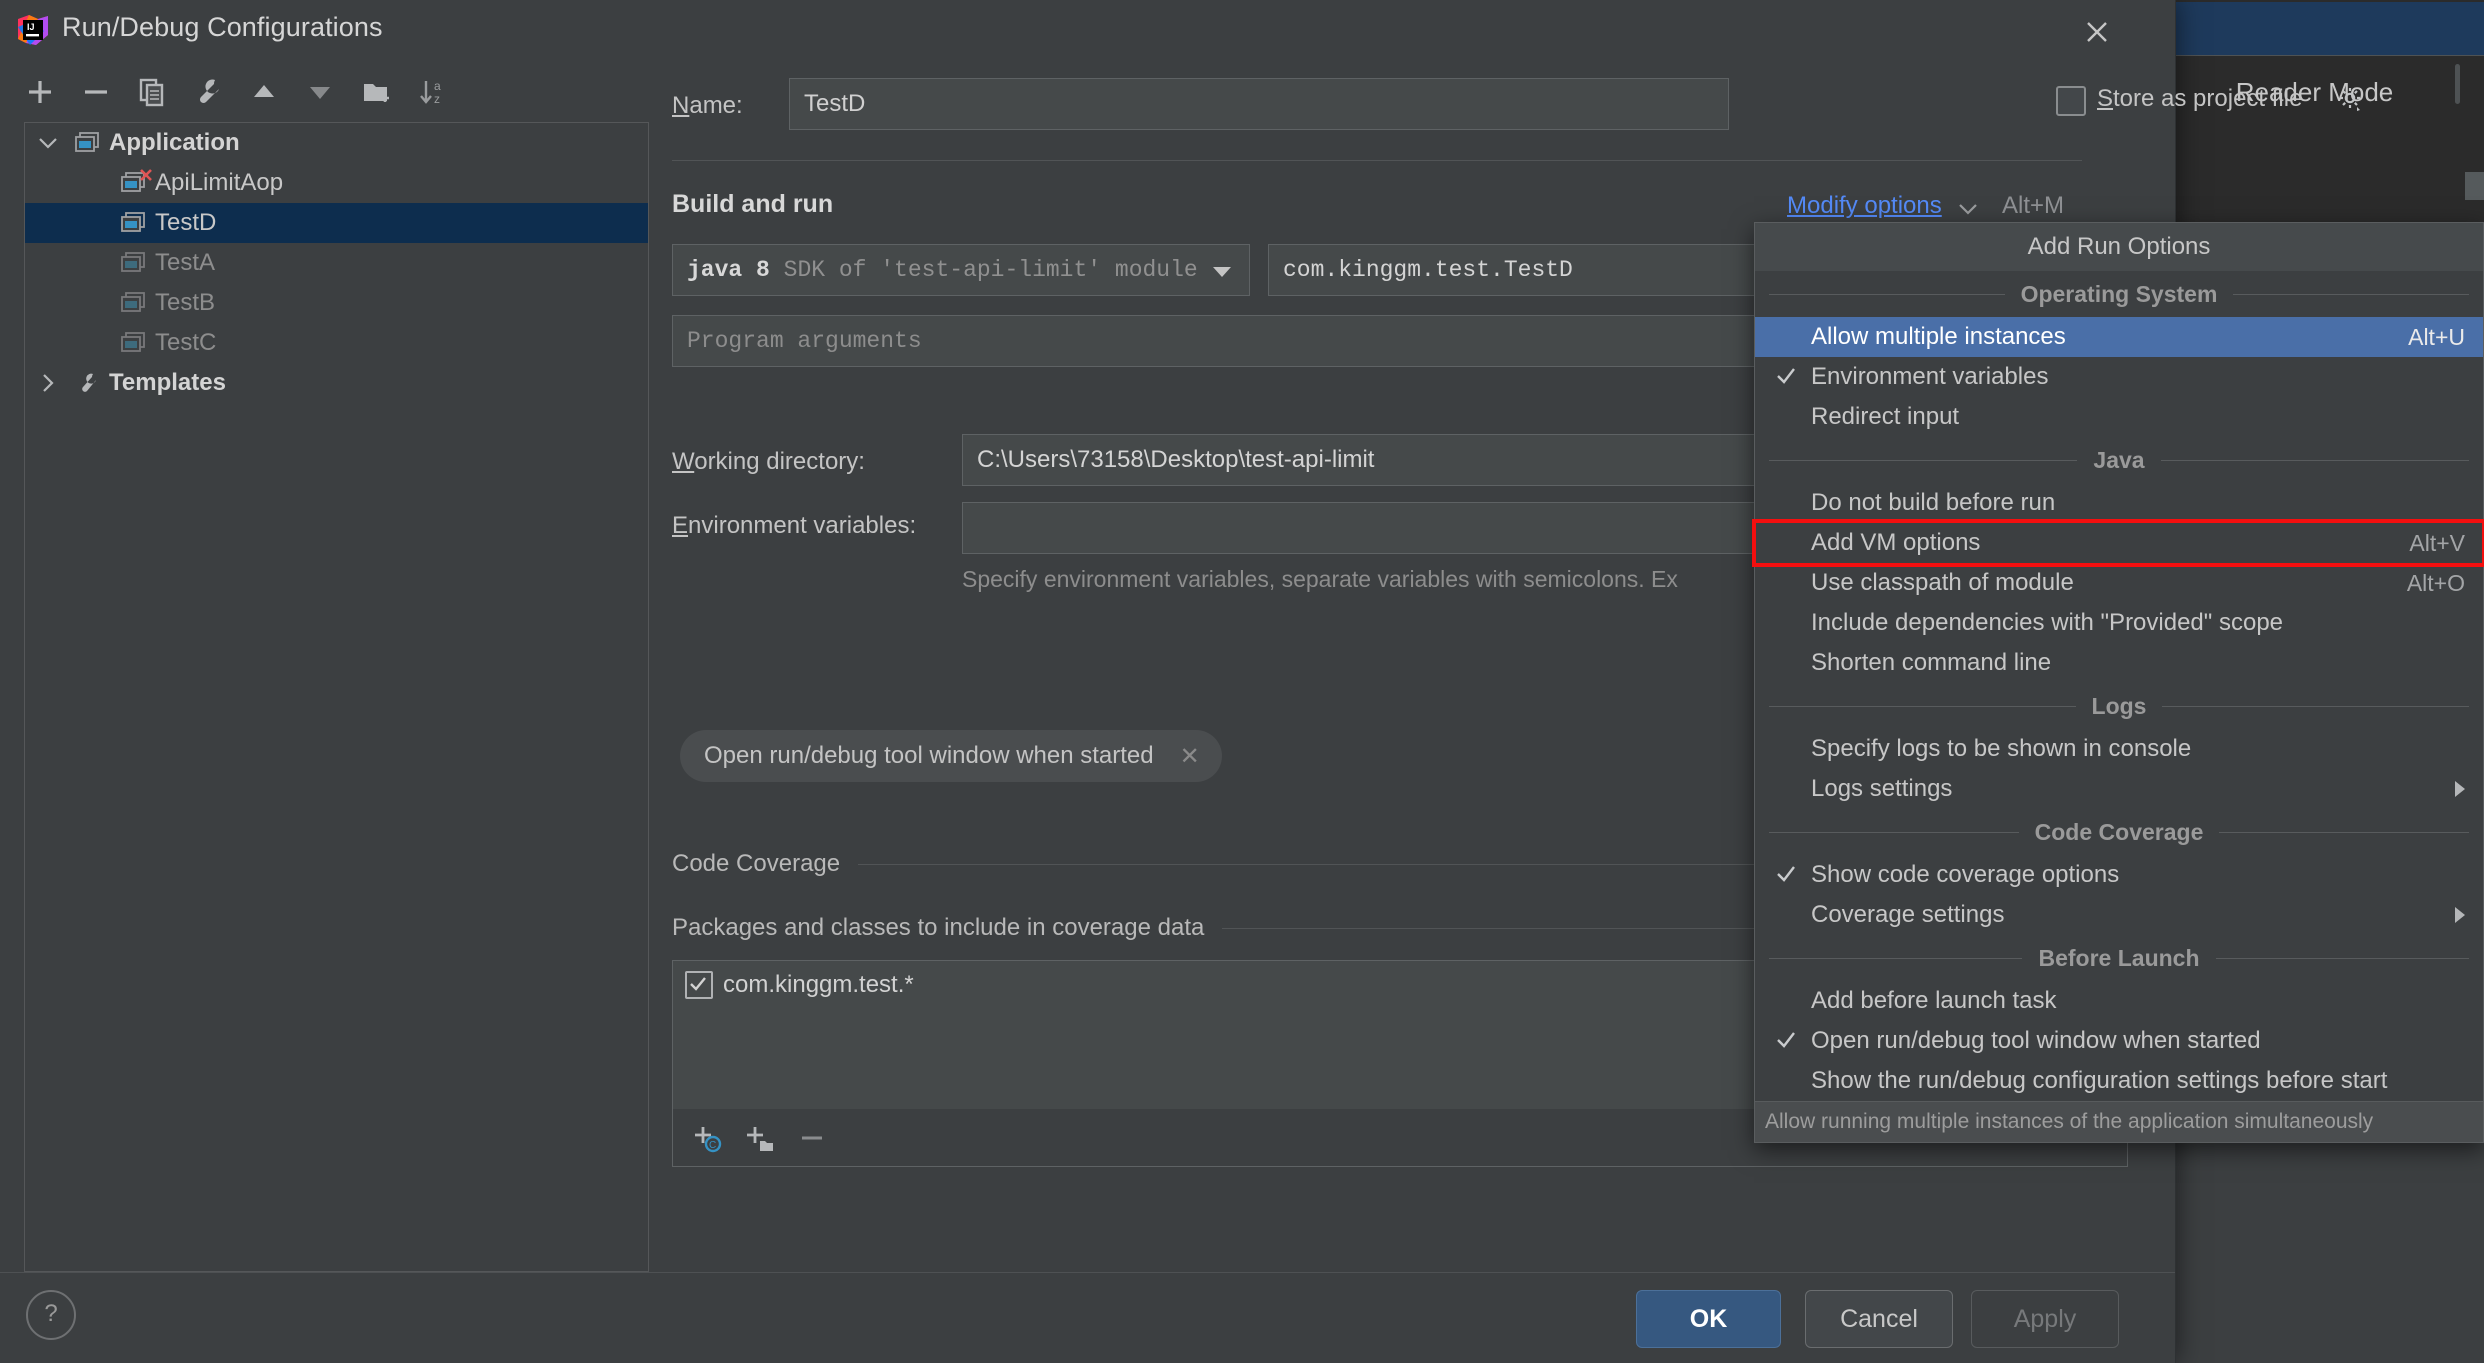  I want to click on expand-arrow-icon, so click(48, 383).